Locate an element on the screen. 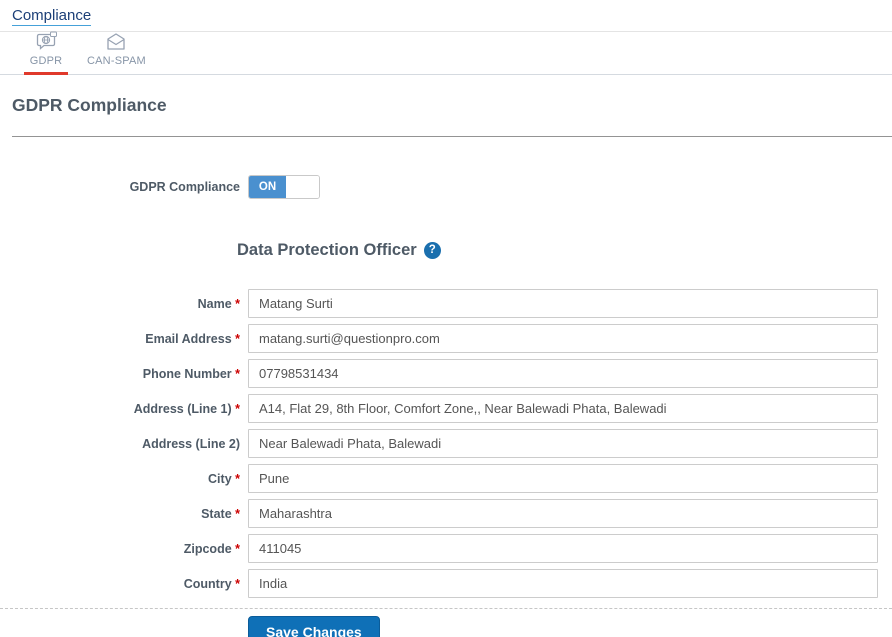 Image resolution: width=892 pixels, height=637 pixels. name-field is located at coordinates (563, 303).